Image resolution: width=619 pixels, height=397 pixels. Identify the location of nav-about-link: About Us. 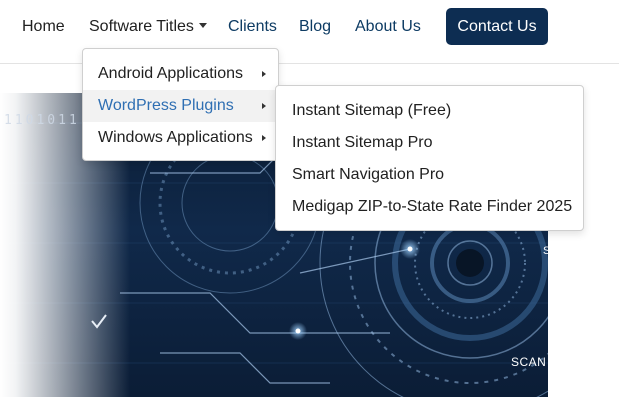
(388, 27).